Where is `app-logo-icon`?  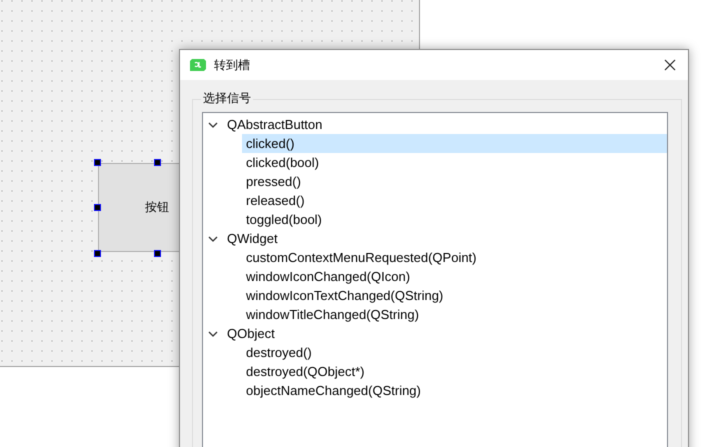
app-logo-icon is located at coordinates (198, 65).